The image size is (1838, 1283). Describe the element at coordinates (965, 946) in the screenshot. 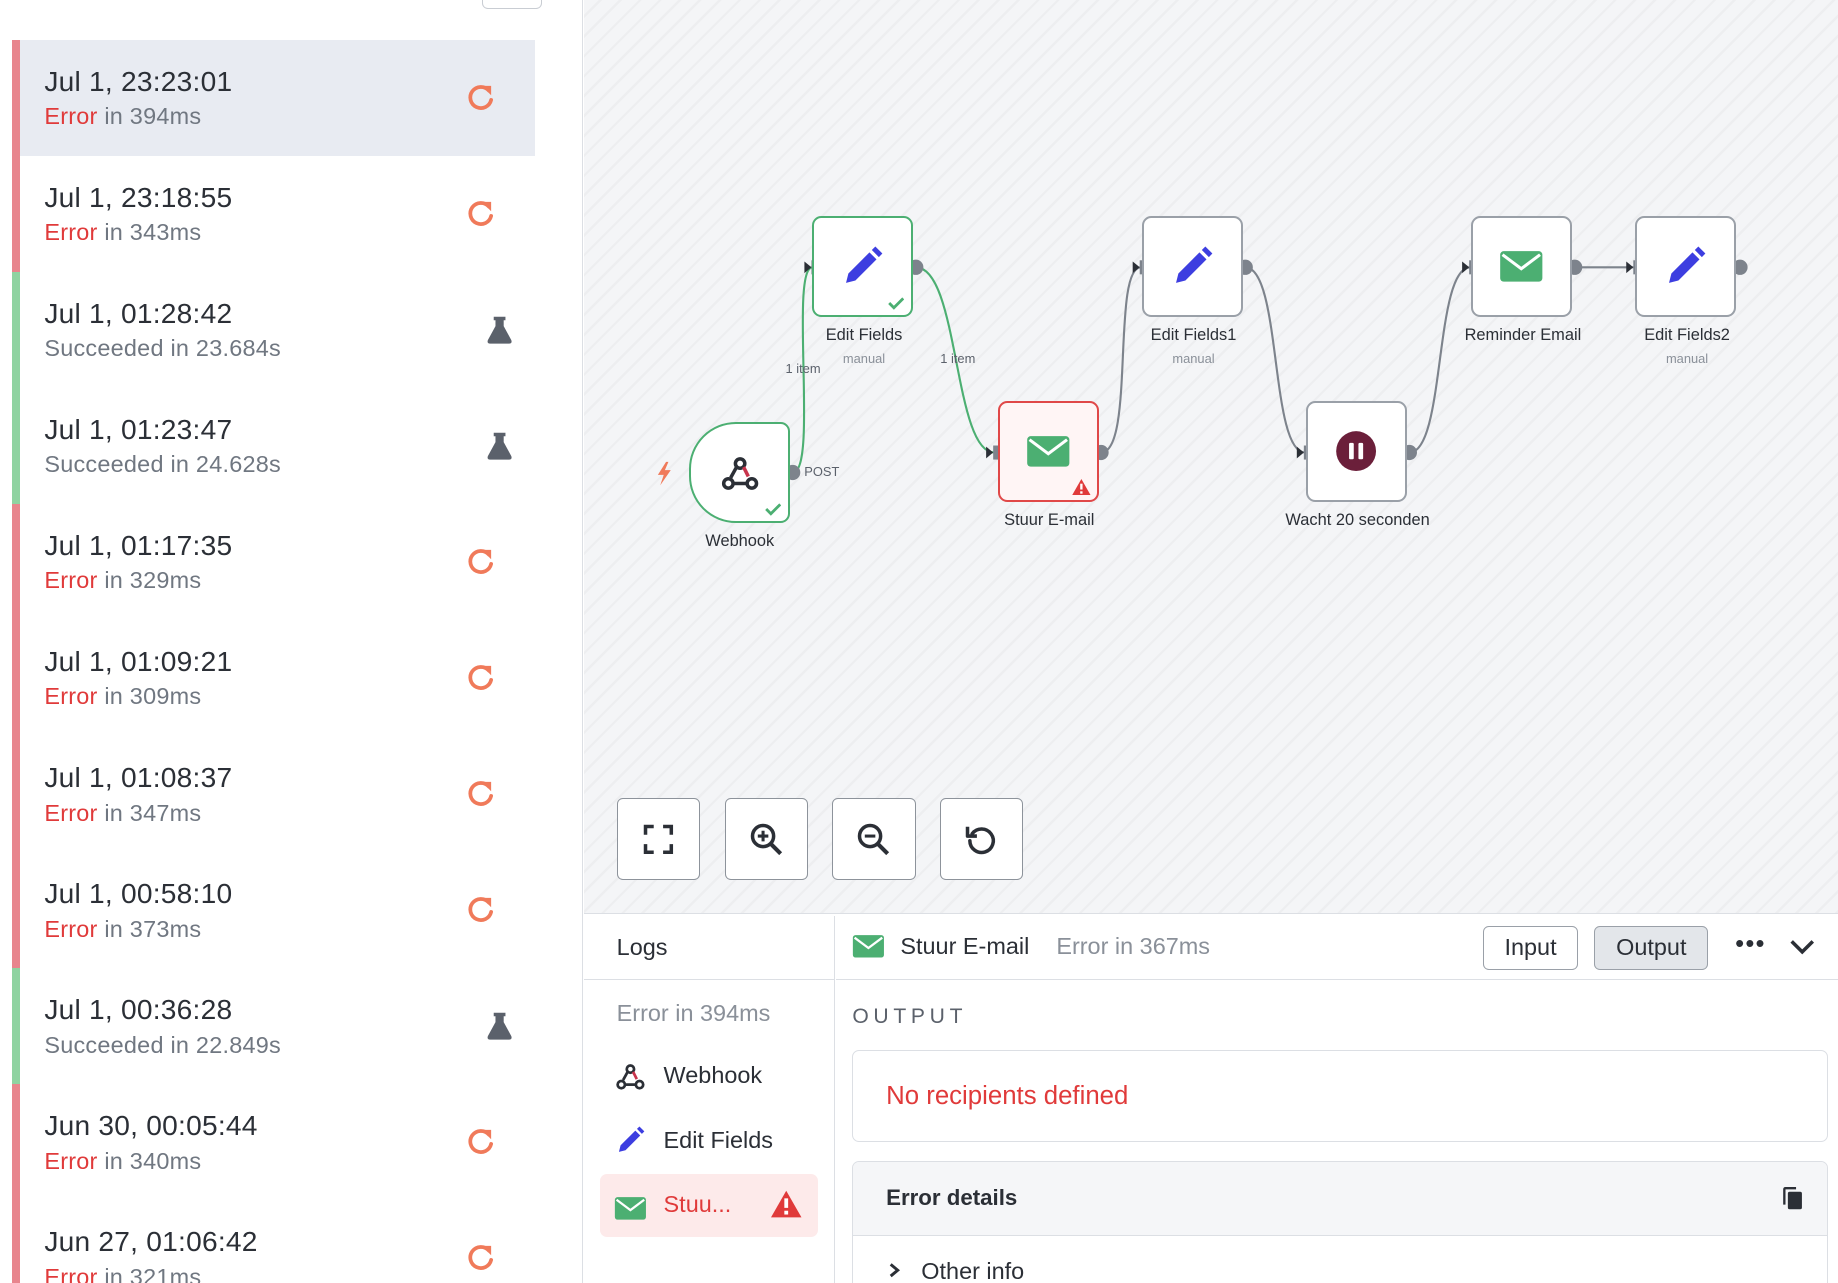

I see `detail-node-name: Stuur E-mail` at that location.